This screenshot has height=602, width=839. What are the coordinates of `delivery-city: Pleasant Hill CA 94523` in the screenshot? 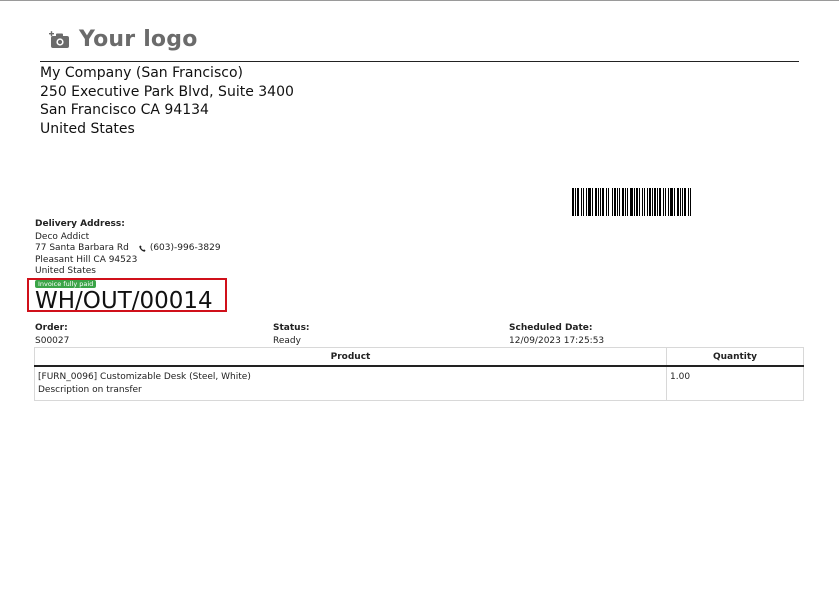 It's located at (86, 259).